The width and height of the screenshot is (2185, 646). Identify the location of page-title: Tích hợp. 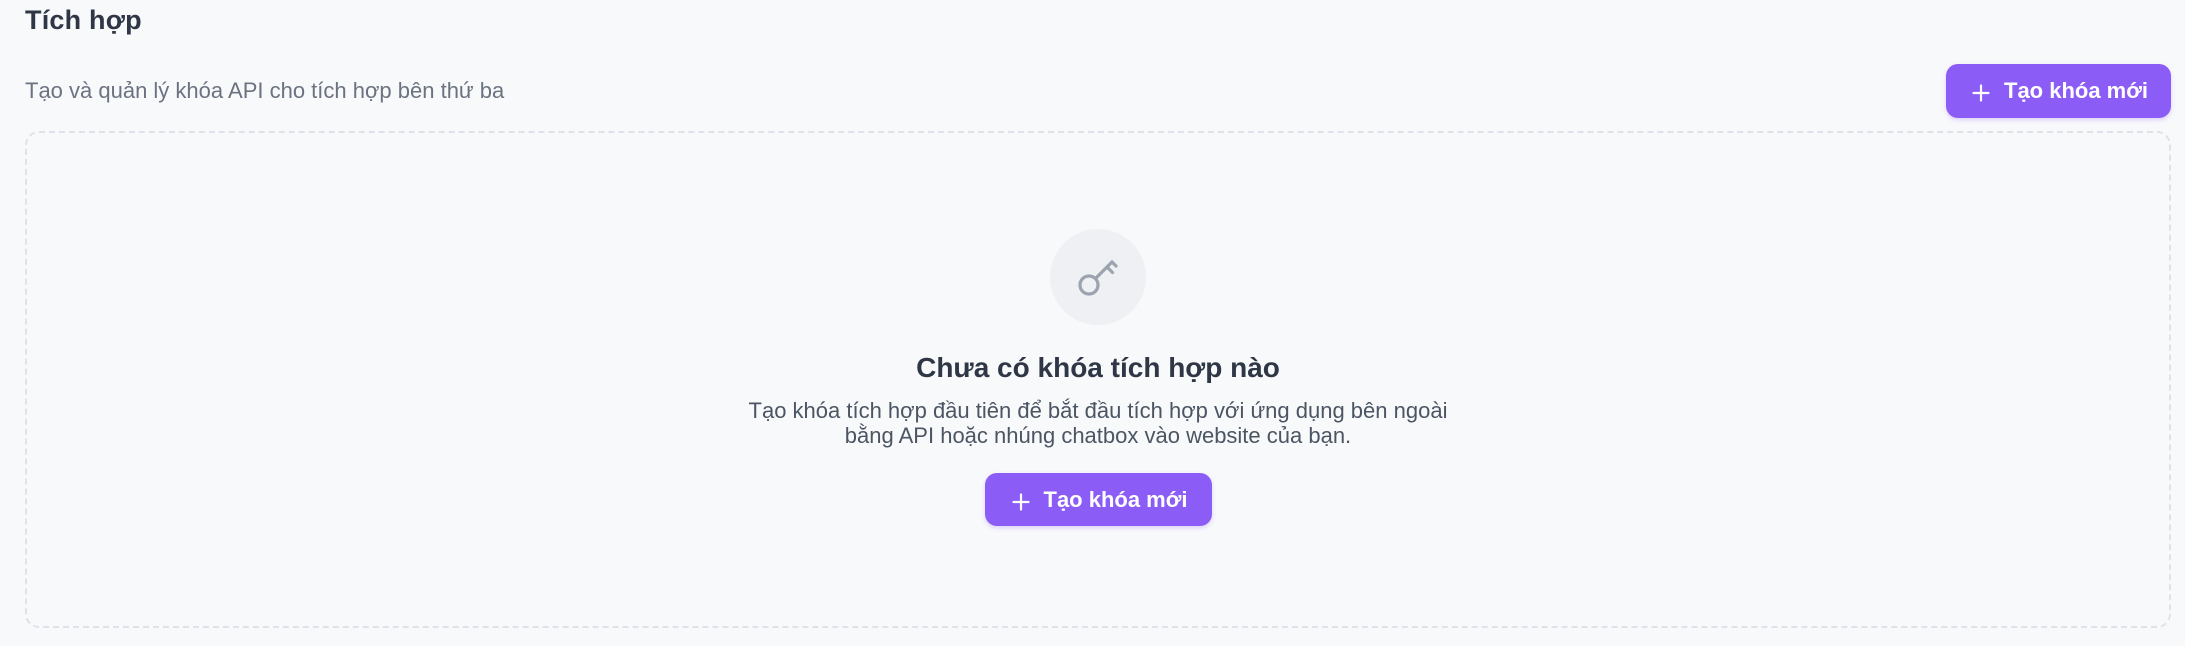
(83, 20).